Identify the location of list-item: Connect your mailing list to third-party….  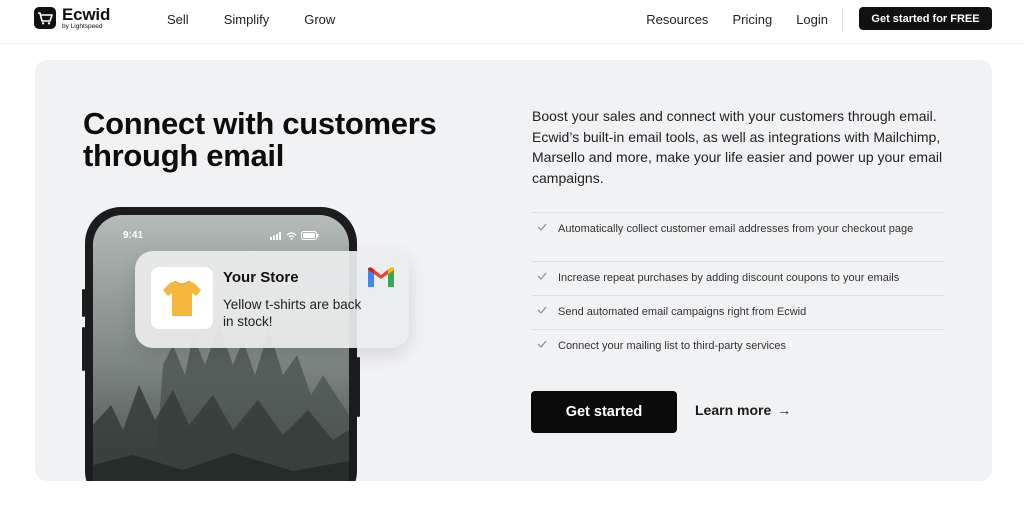
(738, 346).